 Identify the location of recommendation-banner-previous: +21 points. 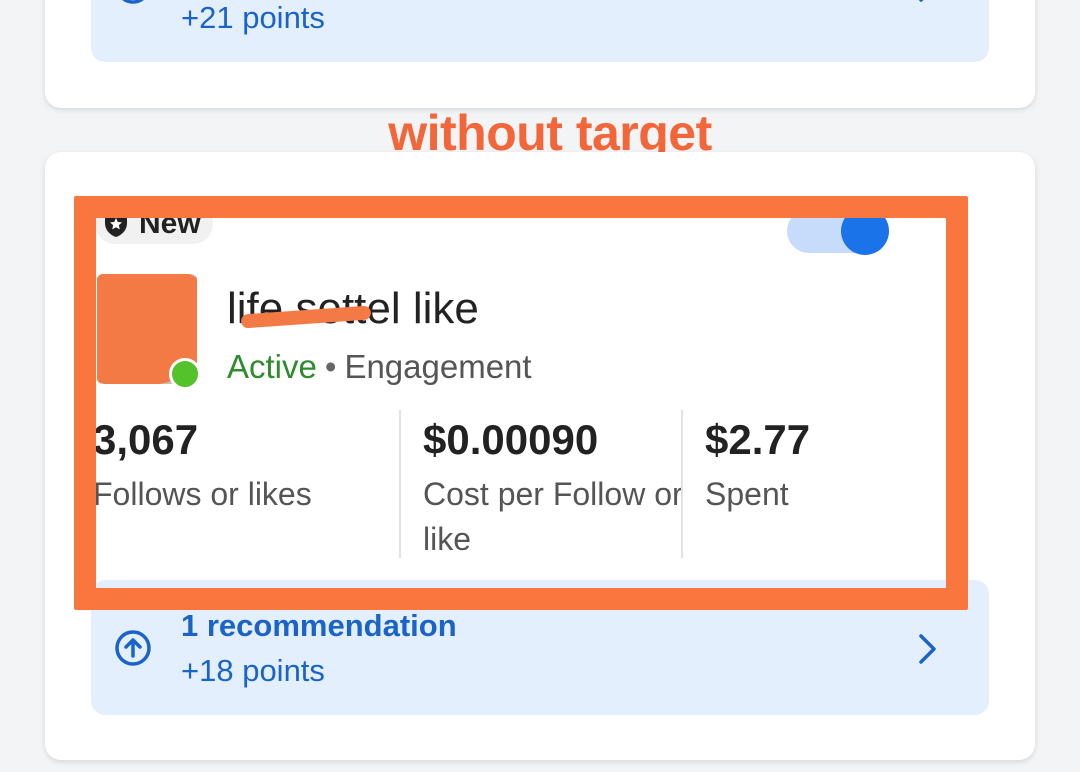
(540, 31).